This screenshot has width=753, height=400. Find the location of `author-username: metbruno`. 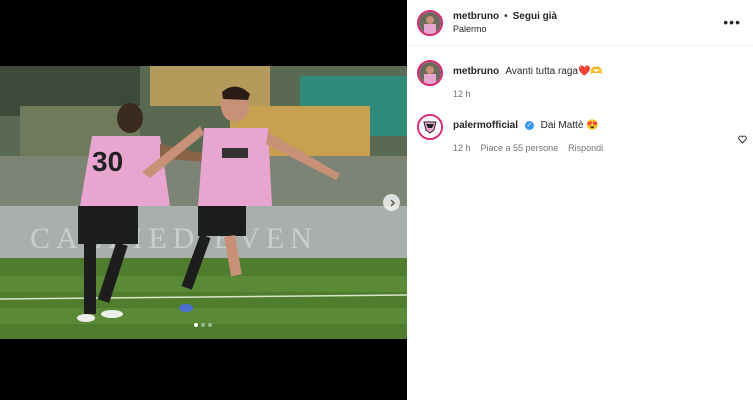

author-username: metbruno is located at coordinates (476, 16).